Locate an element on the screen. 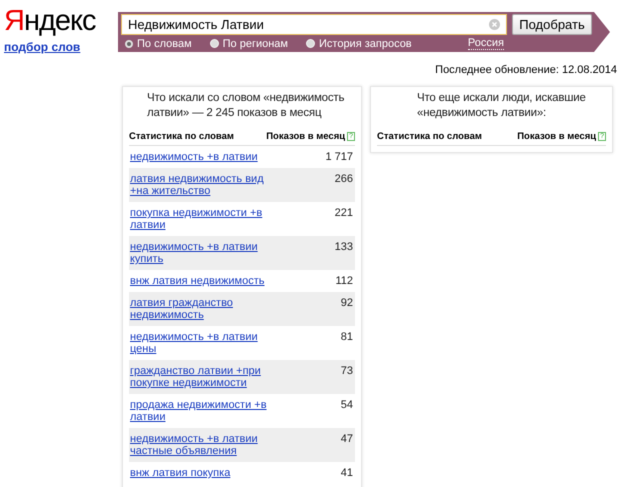 The height and width of the screenshot is (487, 627). count-cell-text: 133 is located at coordinates (344, 248).